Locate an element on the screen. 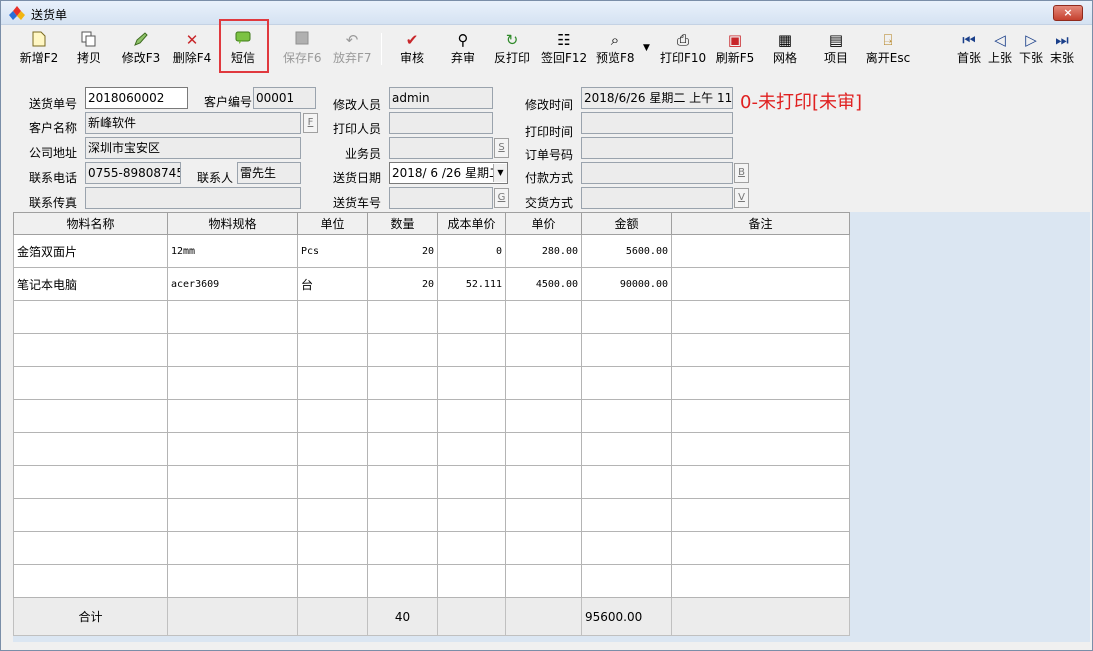  salesman-field is located at coordinates (441, 148).